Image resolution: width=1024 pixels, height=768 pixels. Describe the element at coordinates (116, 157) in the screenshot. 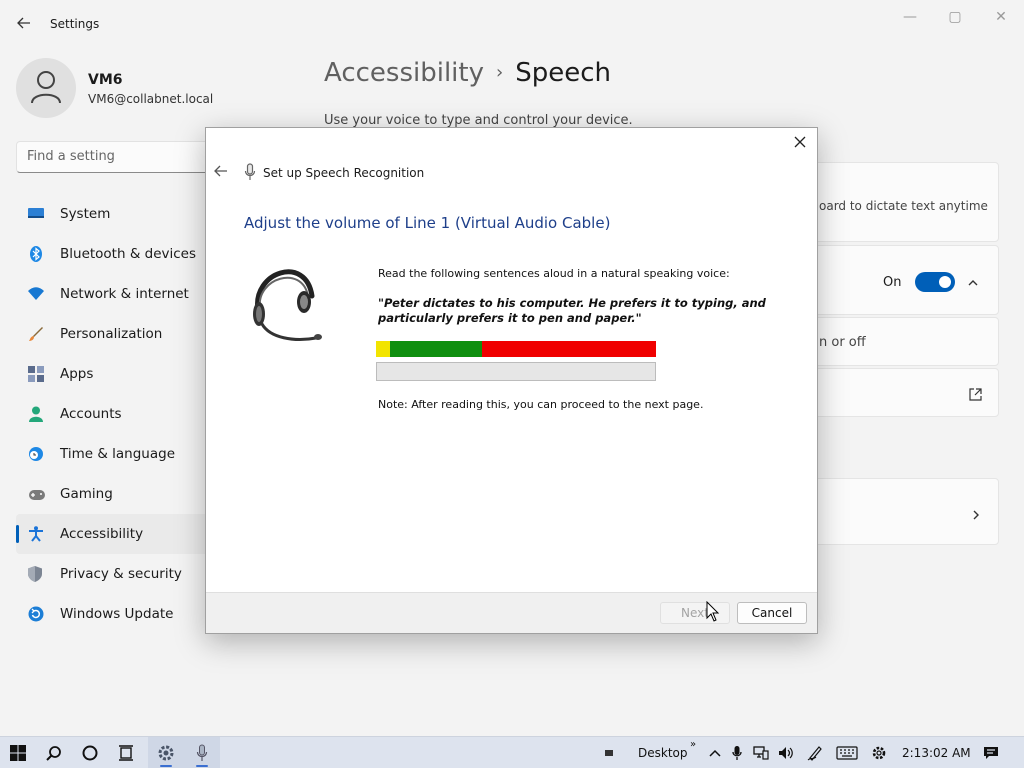

I see `search-input: Find a setting` at that location.